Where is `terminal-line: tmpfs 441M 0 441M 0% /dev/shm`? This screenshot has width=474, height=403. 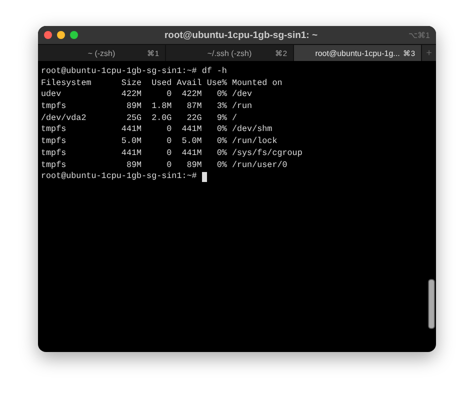
terminal-line: tmpfs 441M 0 441M 0% /dev/shm is located at coordinates (157, 130).